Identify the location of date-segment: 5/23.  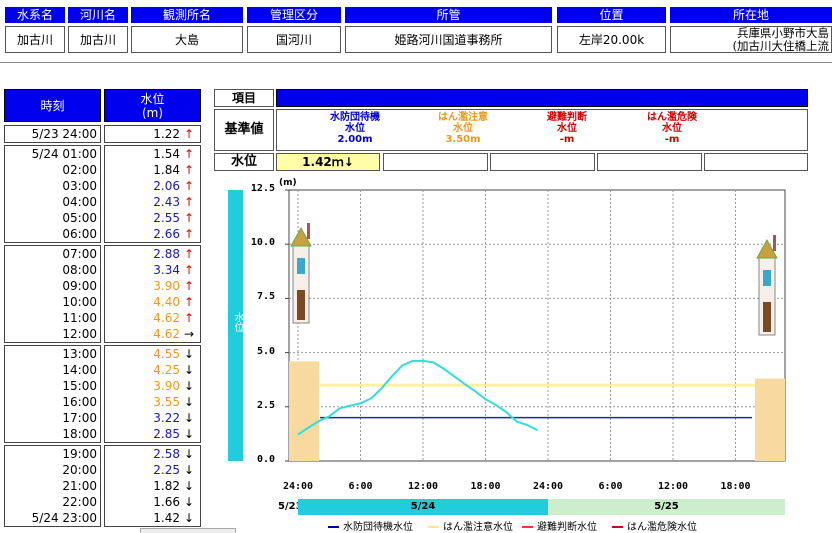
(290, 507).